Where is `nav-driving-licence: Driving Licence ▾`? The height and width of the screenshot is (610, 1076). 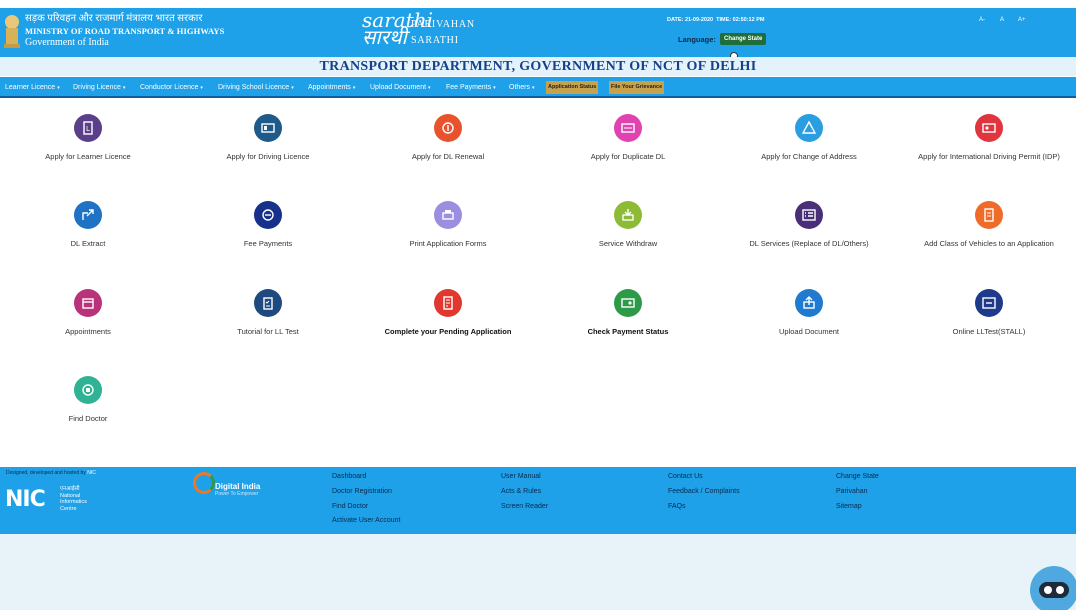
nav-driving-licence: Driving Licence ▾ is located at coordinates (99, 87).